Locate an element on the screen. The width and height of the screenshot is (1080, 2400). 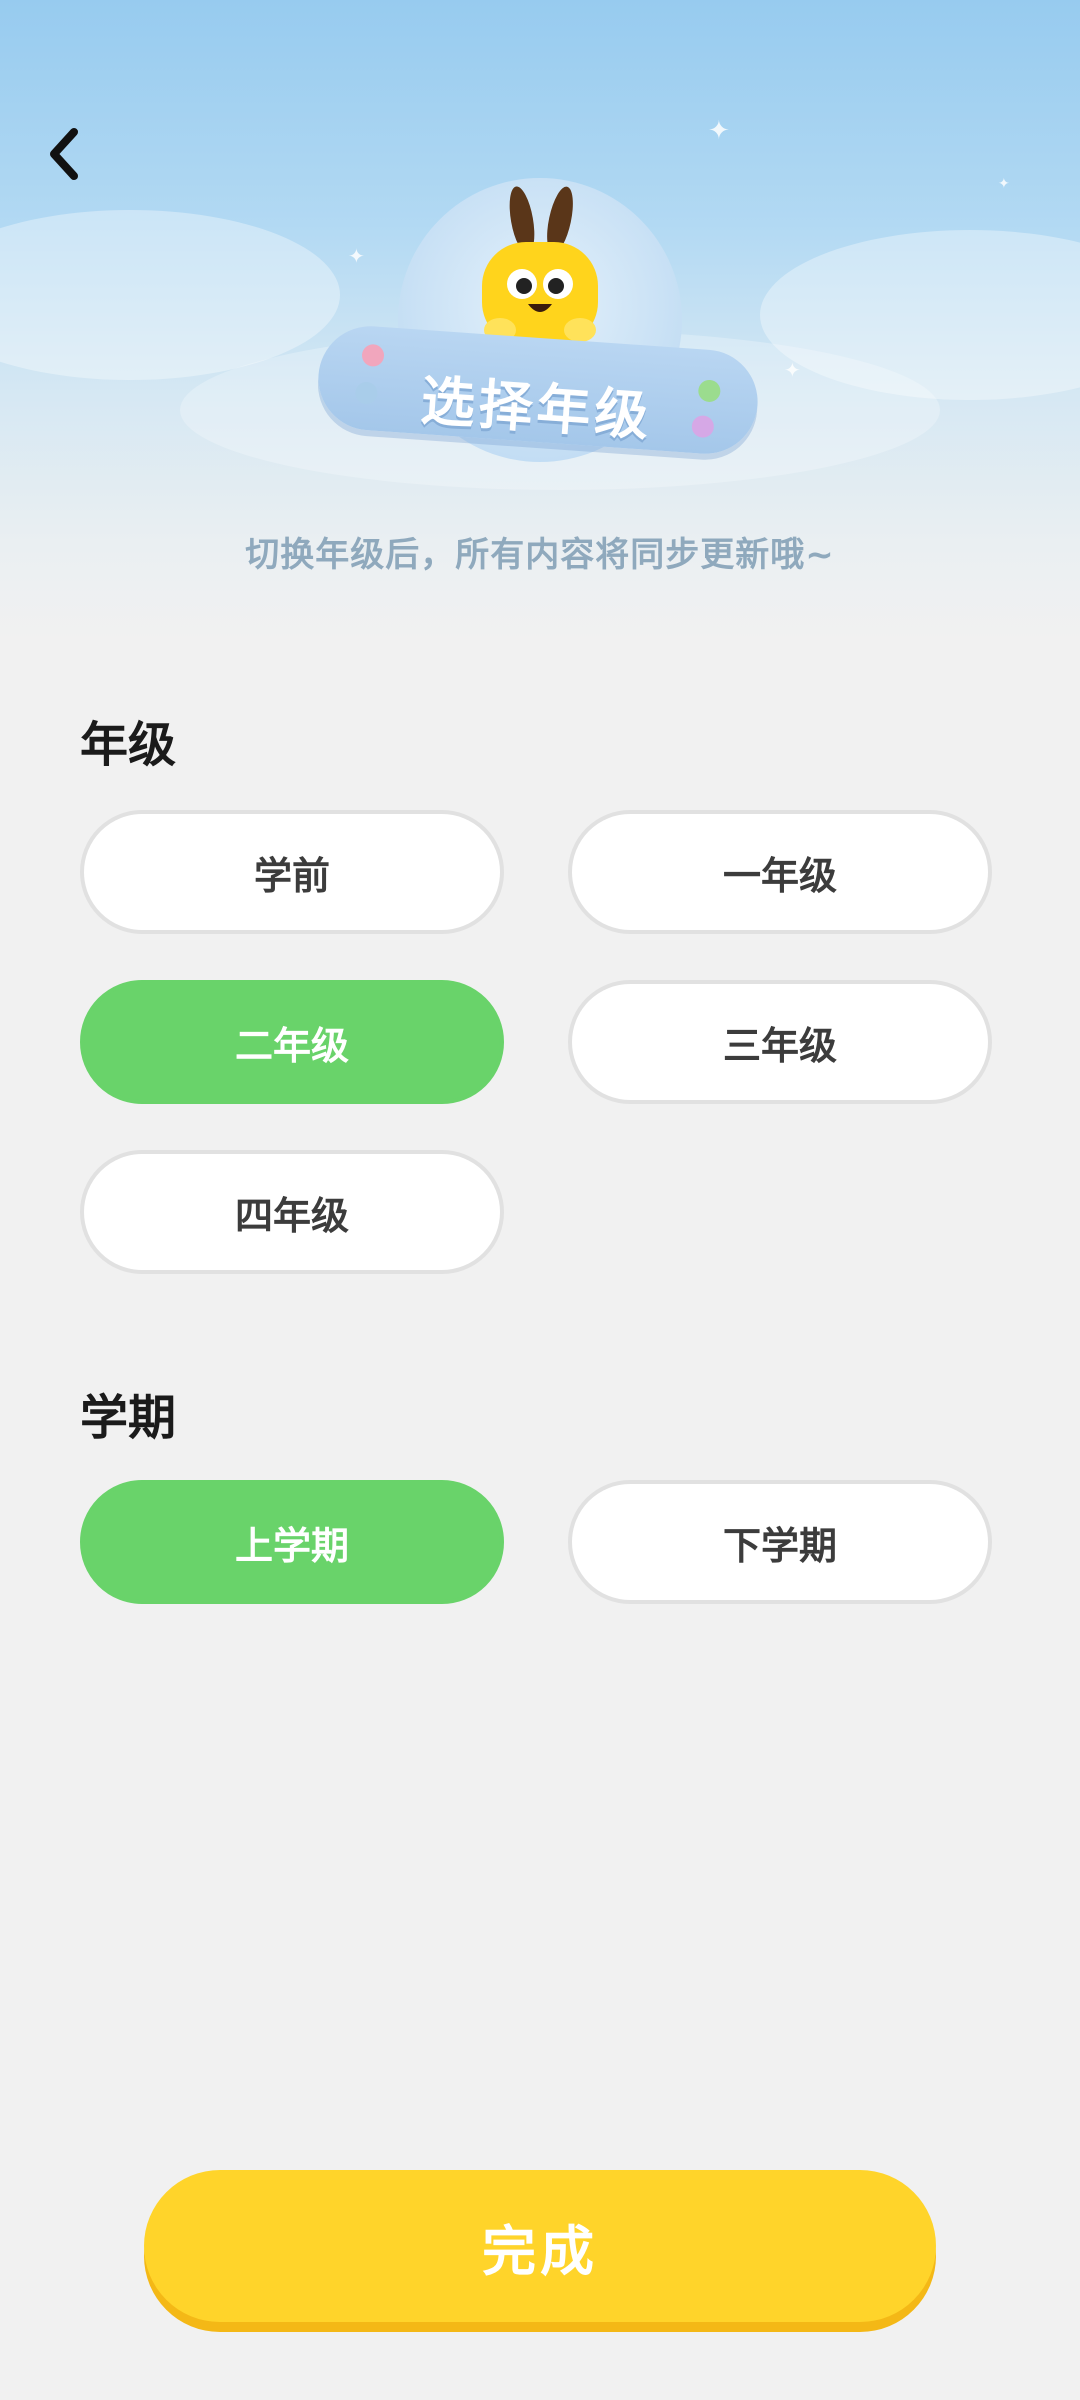
term-section-title: 学期 is located at coordinates (128, 1418).